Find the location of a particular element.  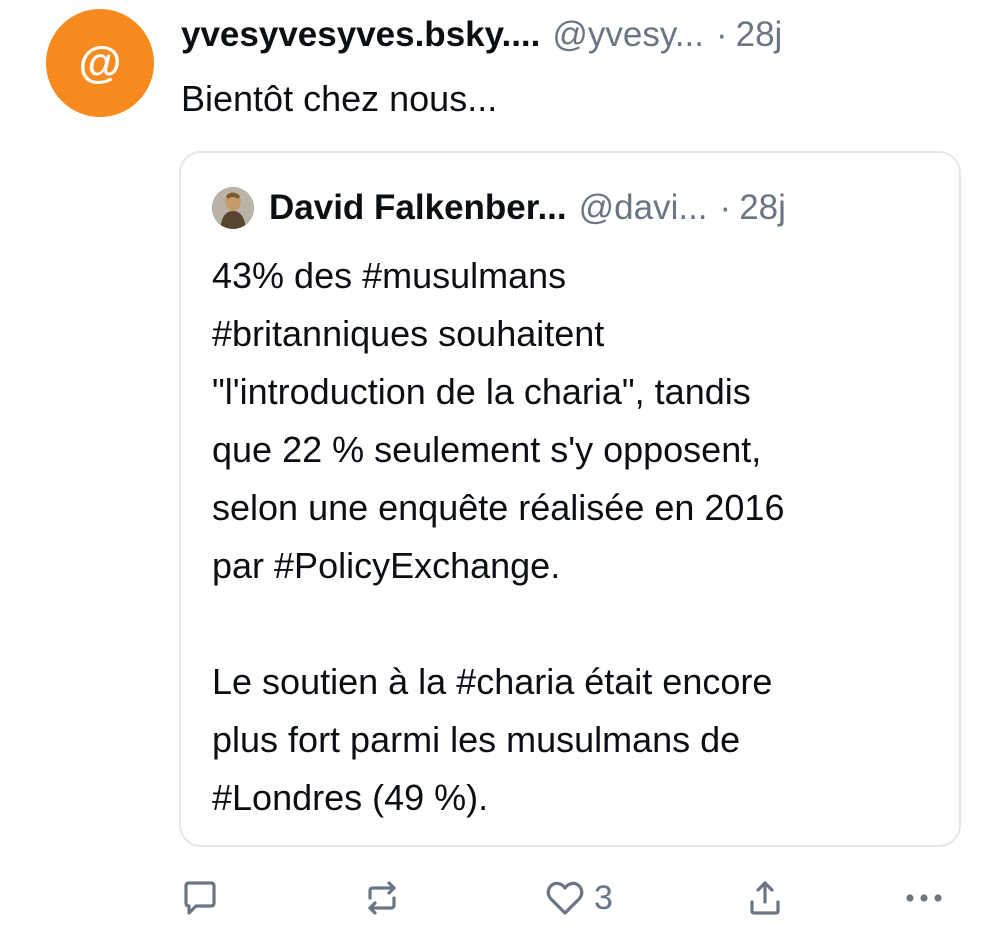

at-sign-icon: @ is located at coordinates (100, 62).